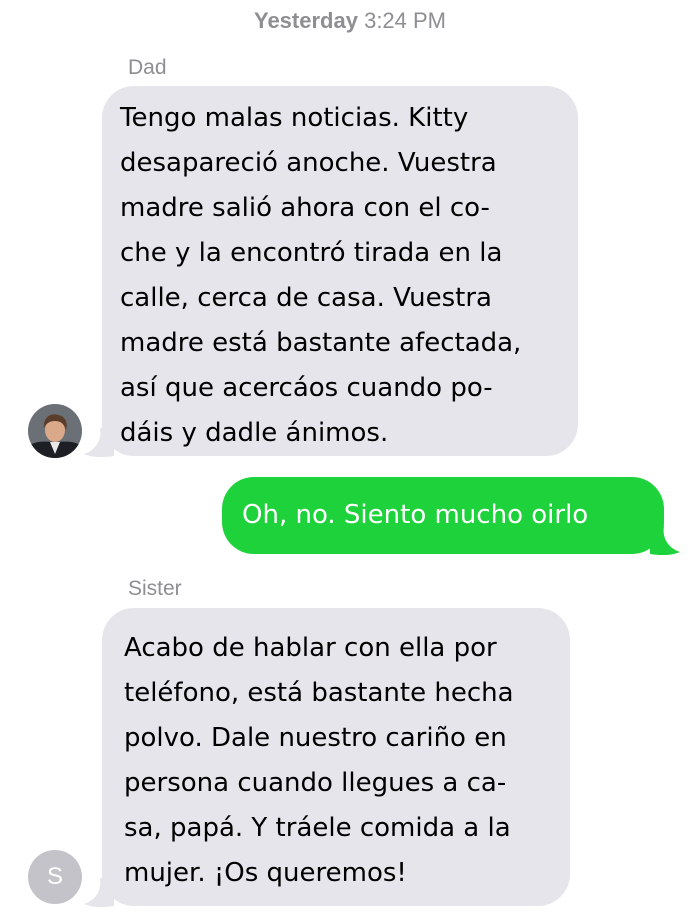  I want to click on timestamp-time: 3:24 PM, so click(405, 20).